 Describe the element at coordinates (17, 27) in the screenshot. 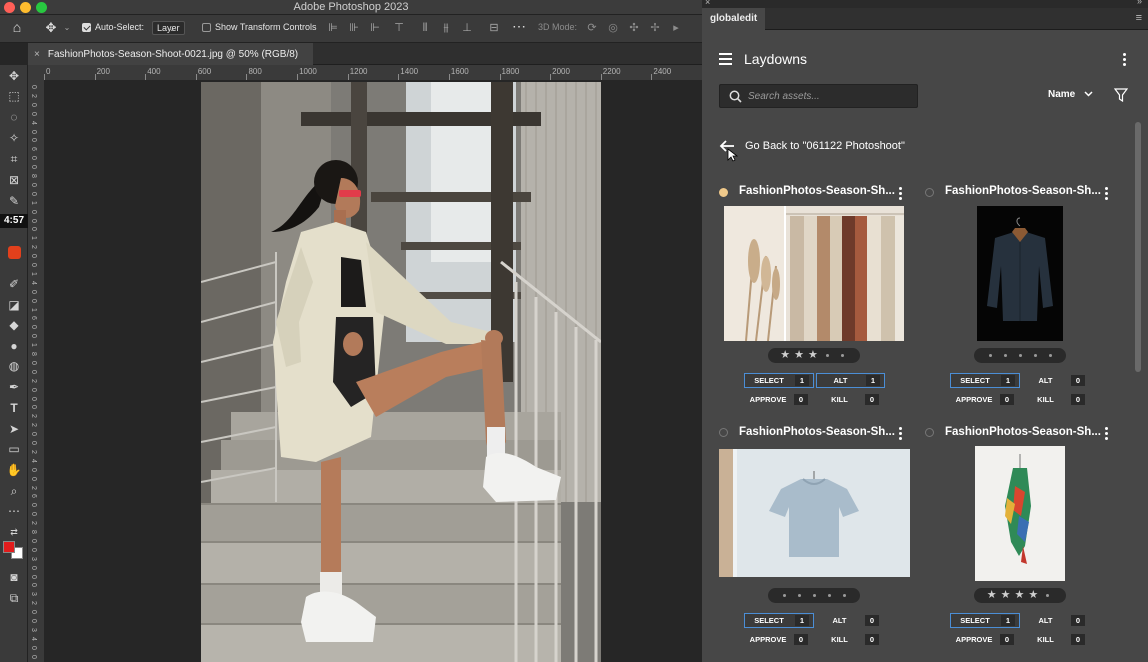

I see `home-icon: ⌂` at that location.